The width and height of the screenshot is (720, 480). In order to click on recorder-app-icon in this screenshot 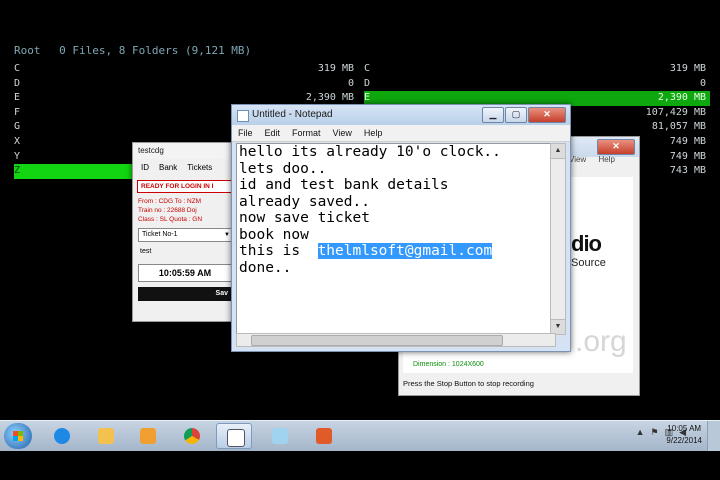, I will do `click(324, 436)`.